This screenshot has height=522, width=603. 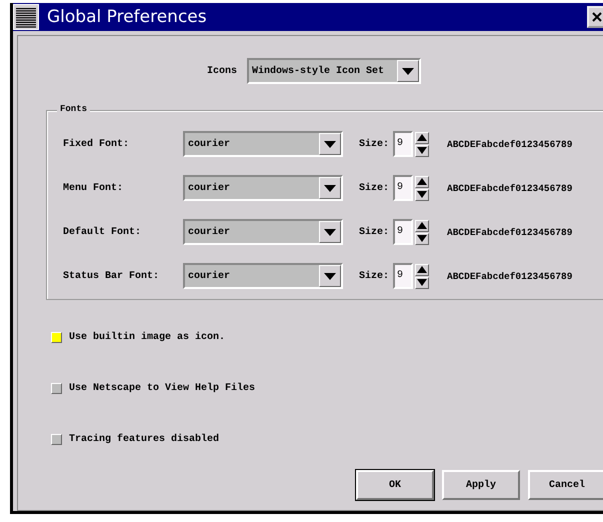 What do you see at coordinates (147, 337) in the screenshot?
I see `checkbox-label: Use builtin image as icon.` at bounding box center [147, 337].